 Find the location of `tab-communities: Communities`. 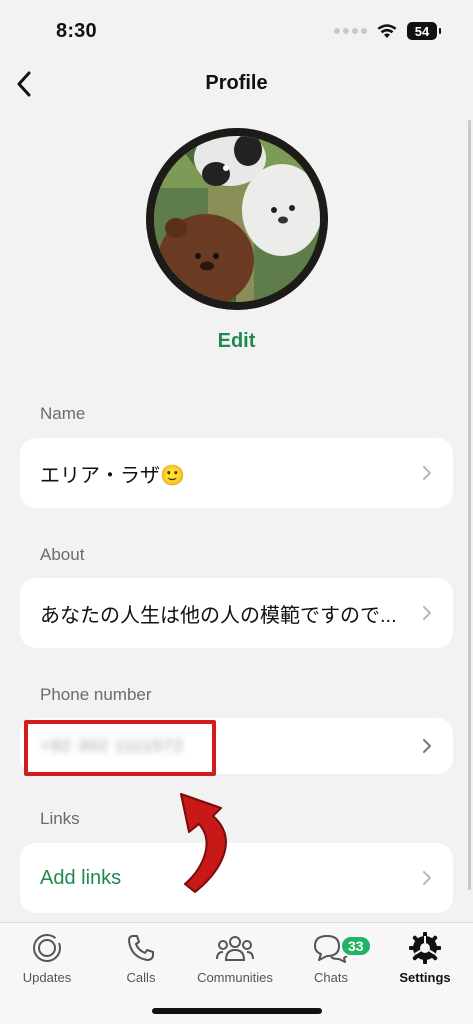

tab-communities: Communities is located at coordinates (235, 958).